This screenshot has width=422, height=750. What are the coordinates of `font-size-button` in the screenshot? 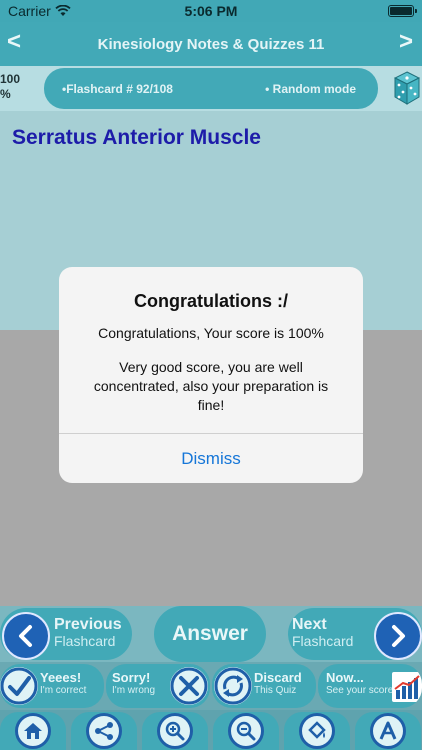 It's located at (388, 731).